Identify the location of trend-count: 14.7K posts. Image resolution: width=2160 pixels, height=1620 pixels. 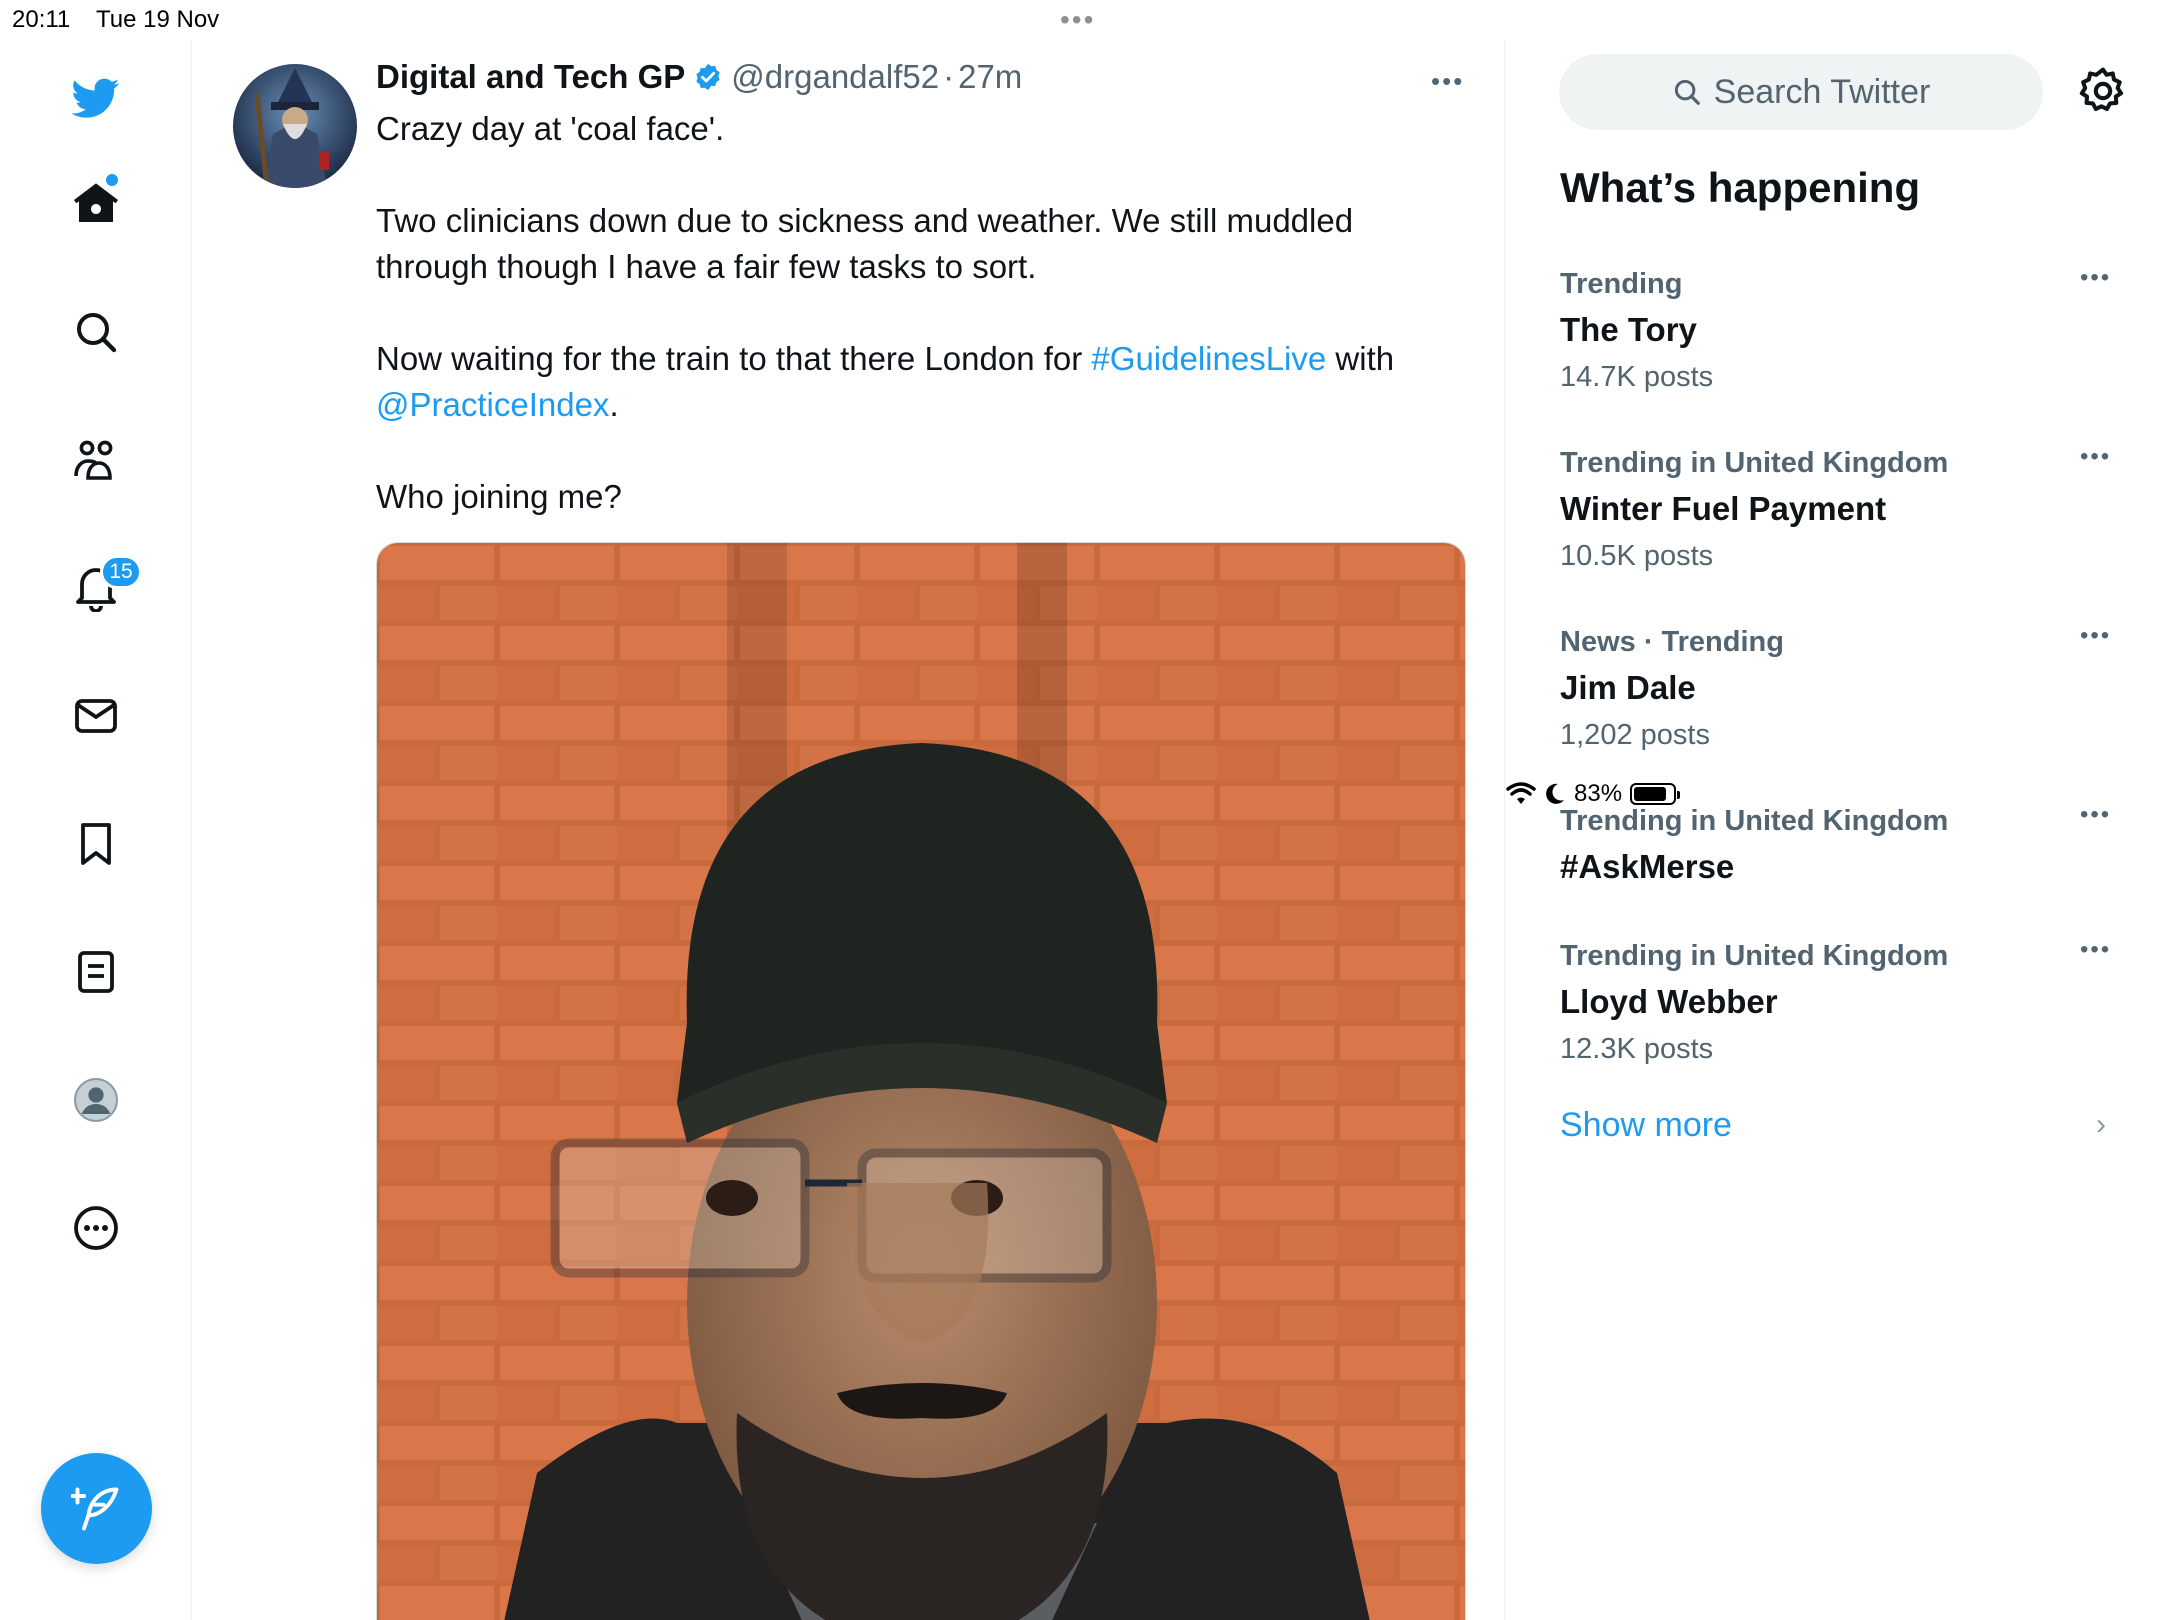
(1637, 377).